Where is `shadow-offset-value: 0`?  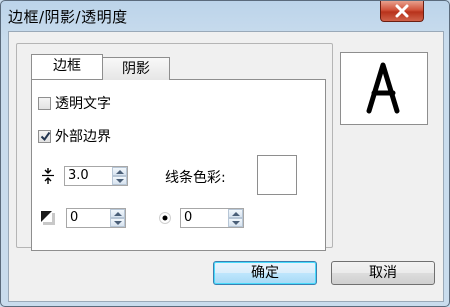
shadow-offset-value: 0 is located at coordinates (74, 217).